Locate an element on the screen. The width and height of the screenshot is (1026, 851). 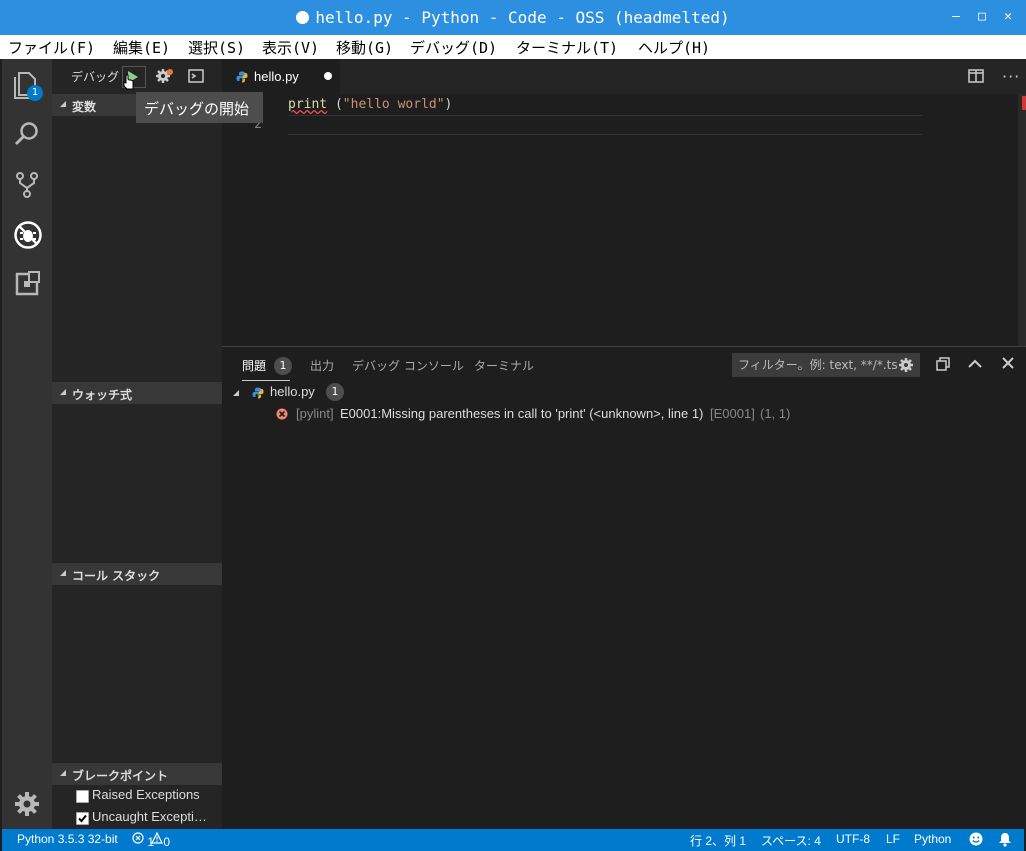
smiley-icon is located at coordinates (976, 839).